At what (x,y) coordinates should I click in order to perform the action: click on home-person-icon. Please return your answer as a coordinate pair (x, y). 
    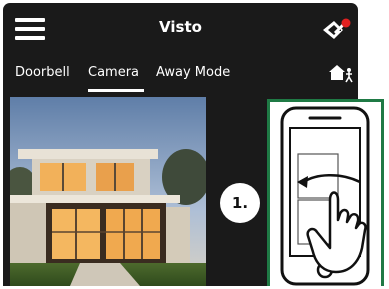
    Looking at the image, I should click on (341, 73).